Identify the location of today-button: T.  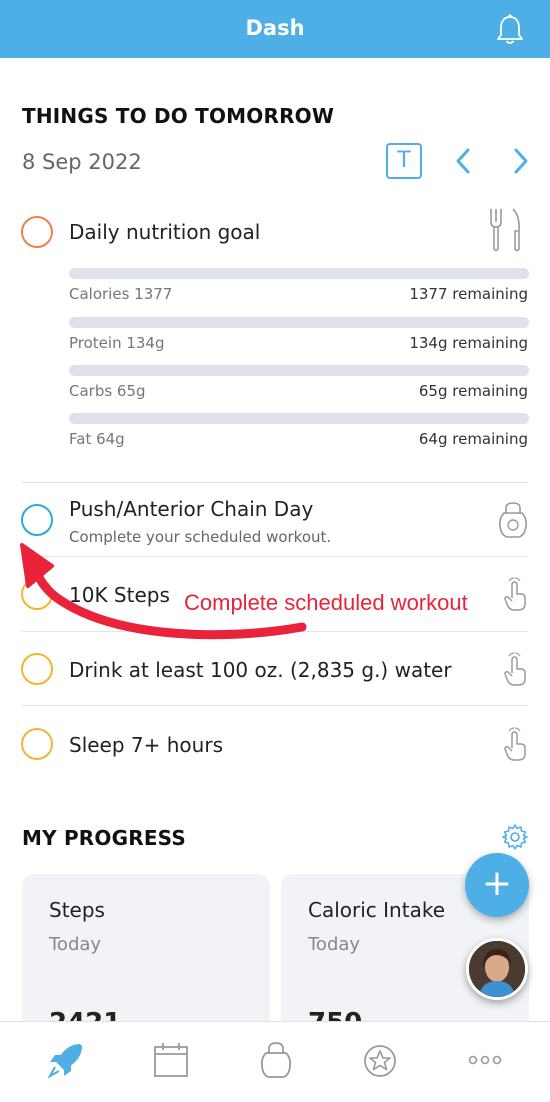
(404, 161).